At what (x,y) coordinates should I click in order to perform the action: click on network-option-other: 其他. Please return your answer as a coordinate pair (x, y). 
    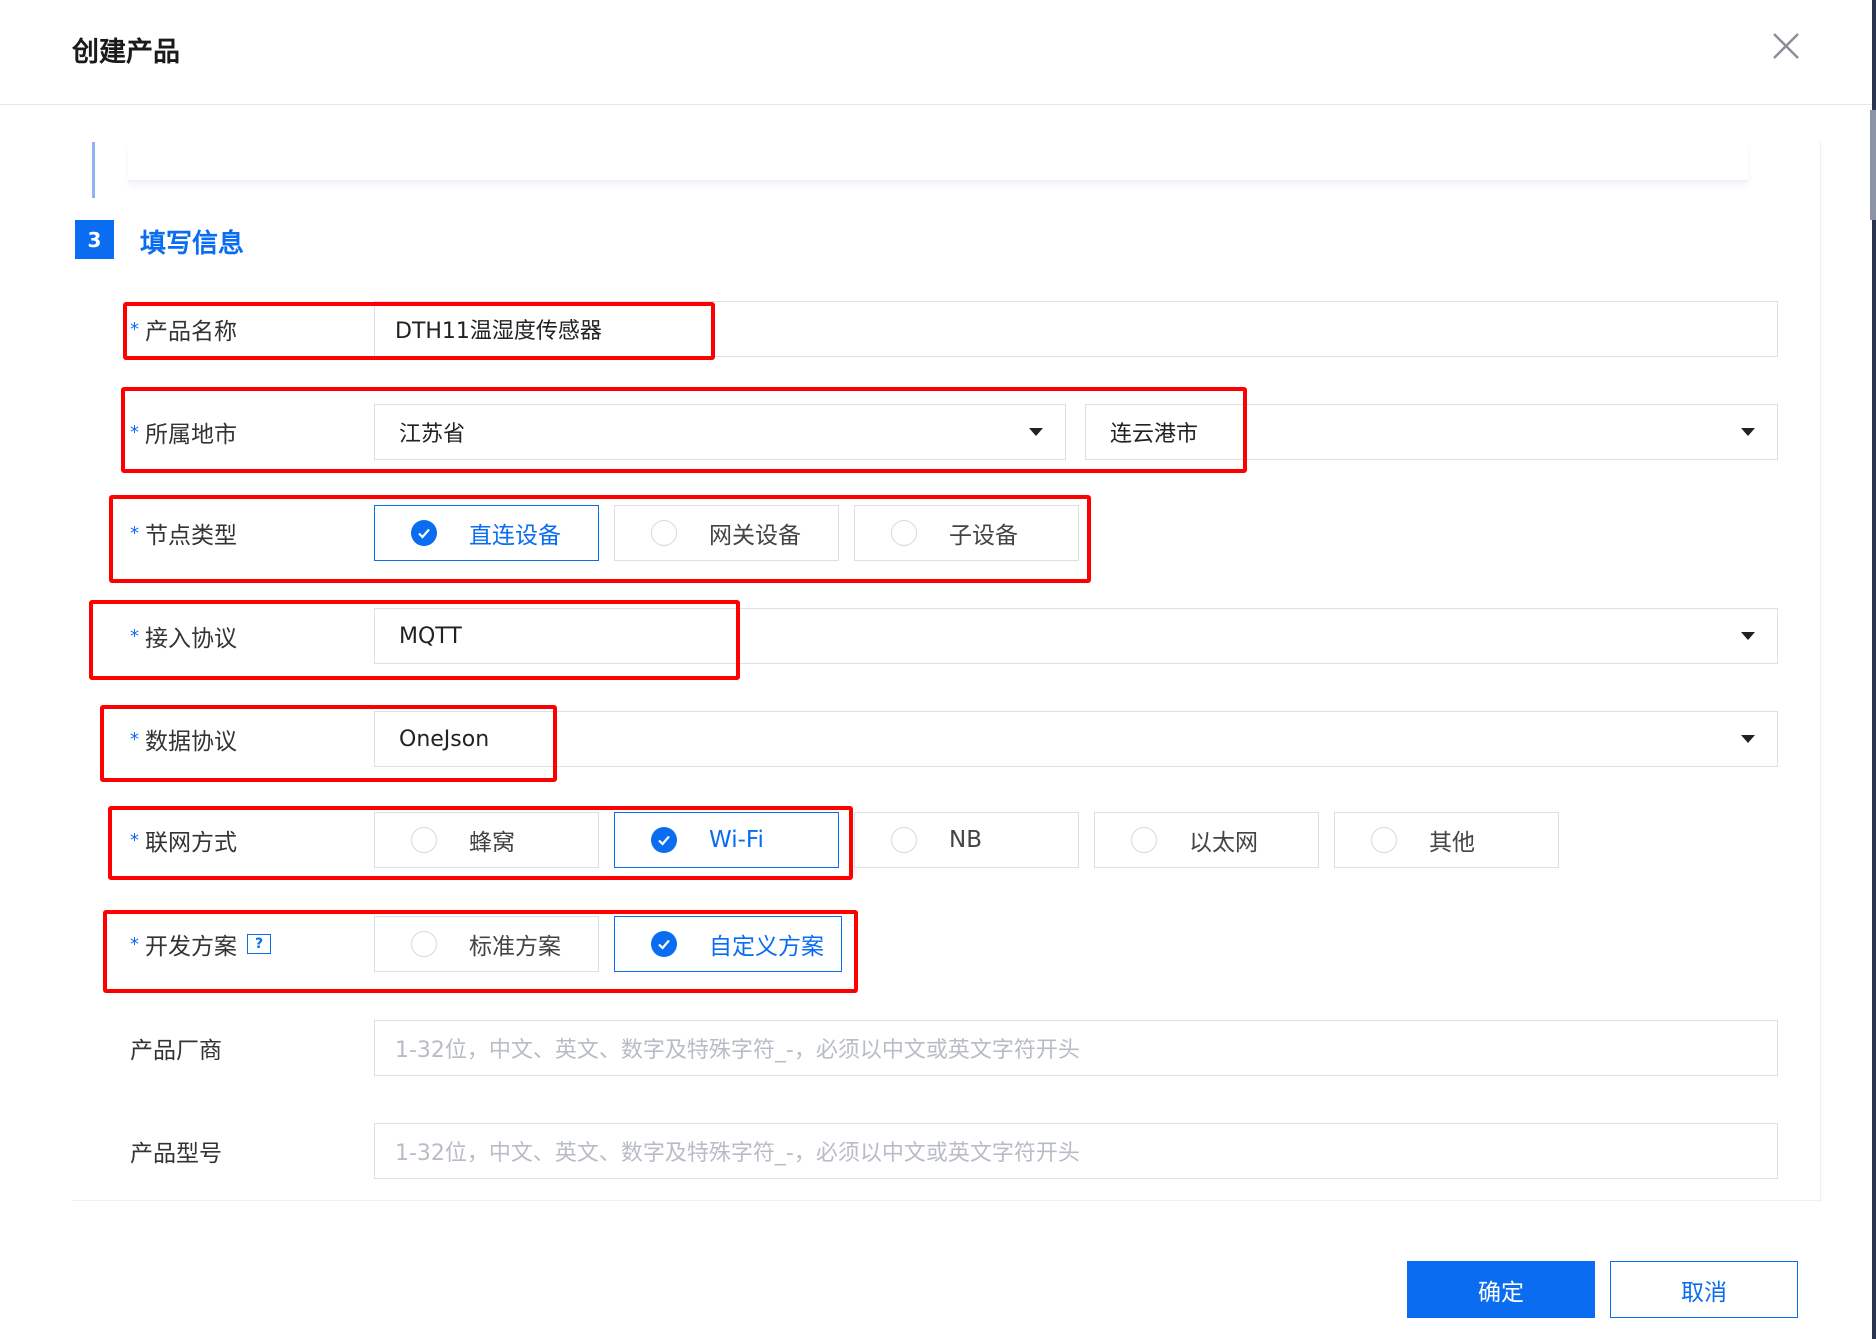
    Looking at the image, I should click on (1446, 840).